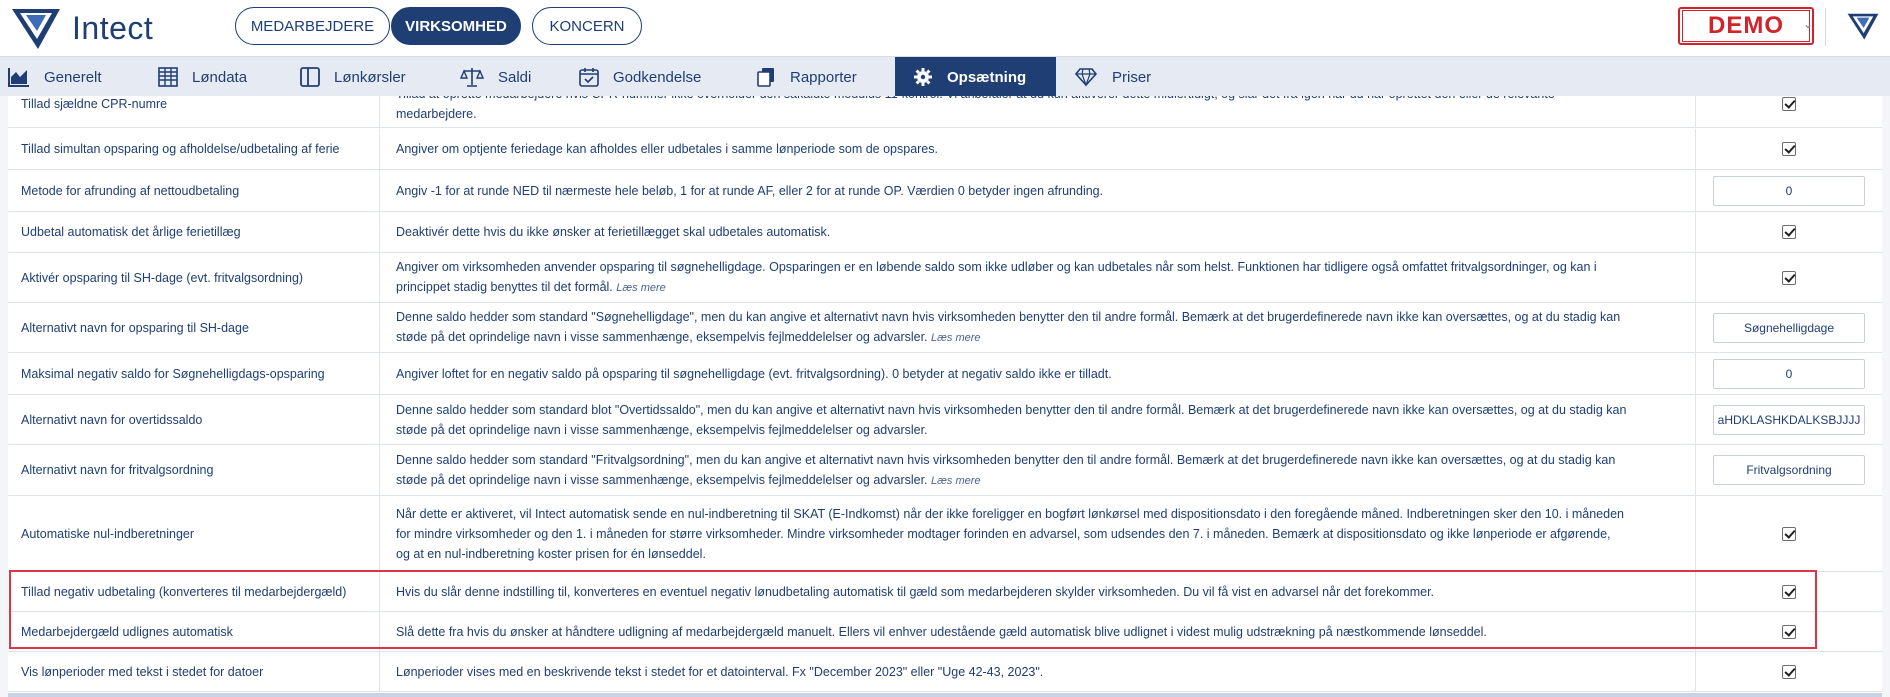  I want to click on calendar-check-icon, so click(589, 77).